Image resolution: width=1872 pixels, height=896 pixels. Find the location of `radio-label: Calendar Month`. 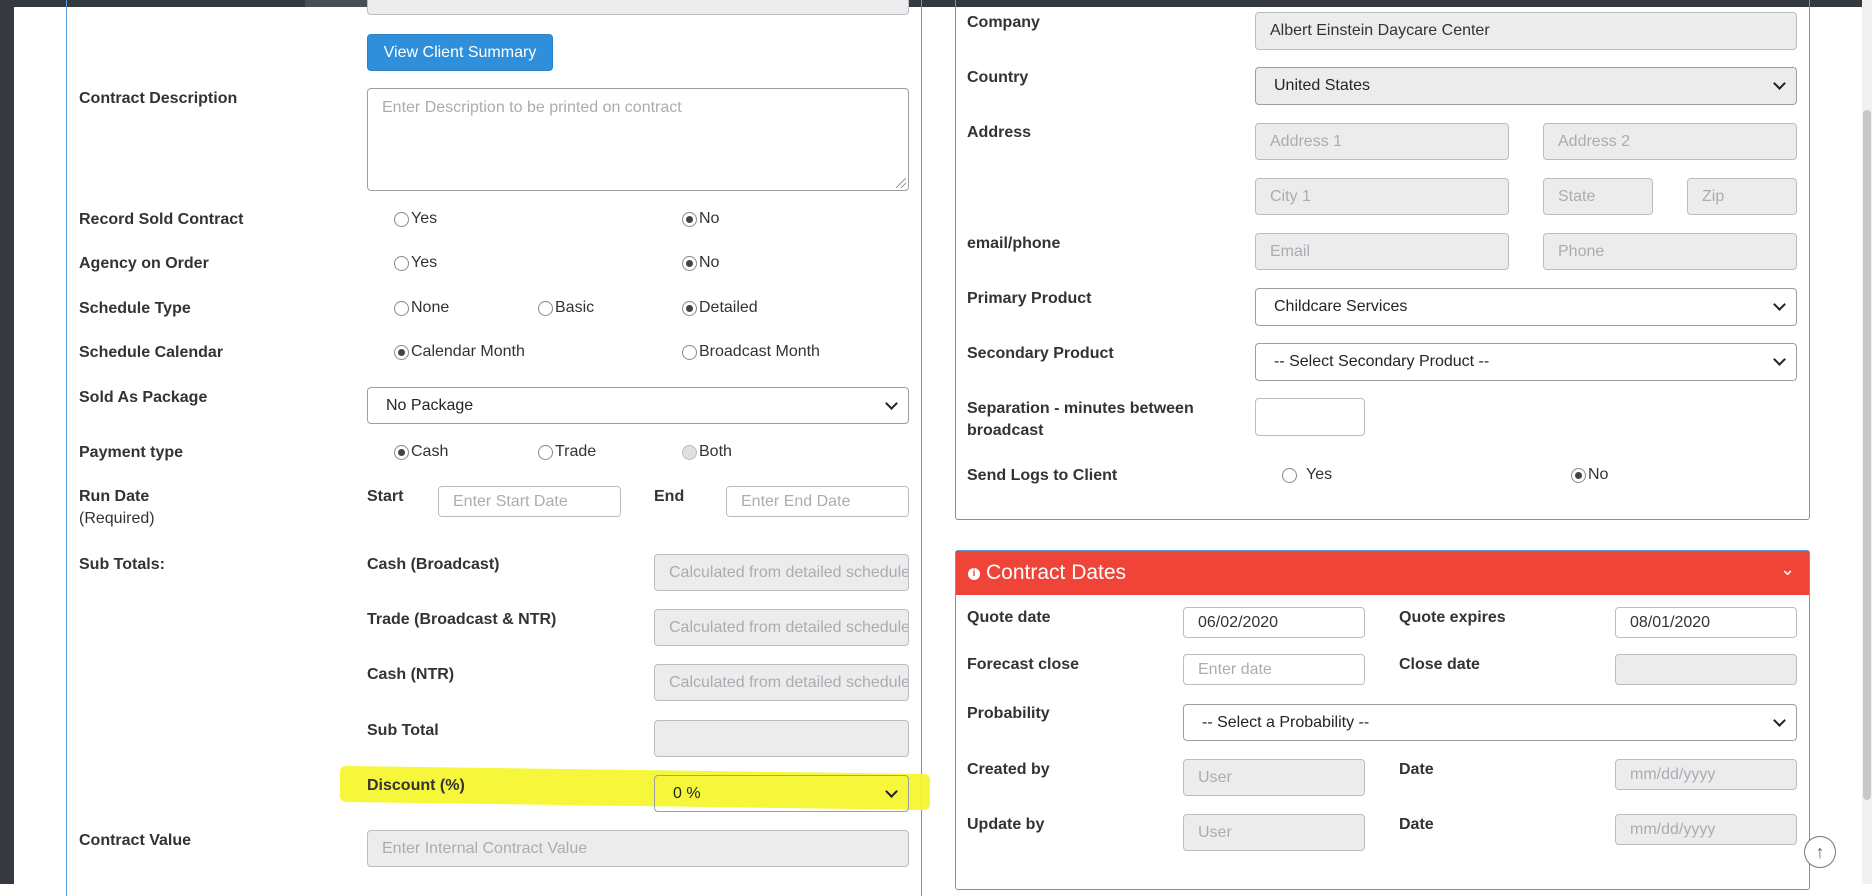

radio-label: Calendar Month is located at coordinates (468, 351).